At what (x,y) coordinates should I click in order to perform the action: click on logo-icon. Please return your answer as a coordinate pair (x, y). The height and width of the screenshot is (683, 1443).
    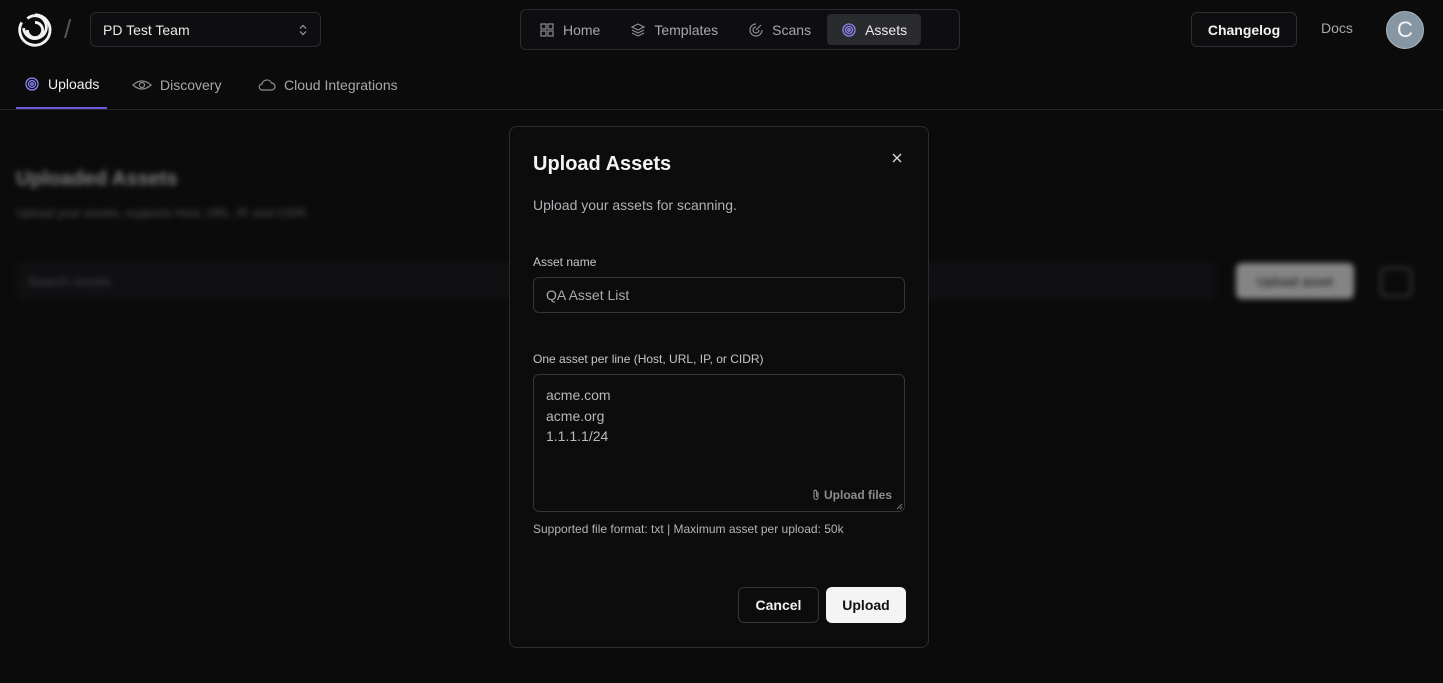
    Looking at the image, I should click on (35, 30).